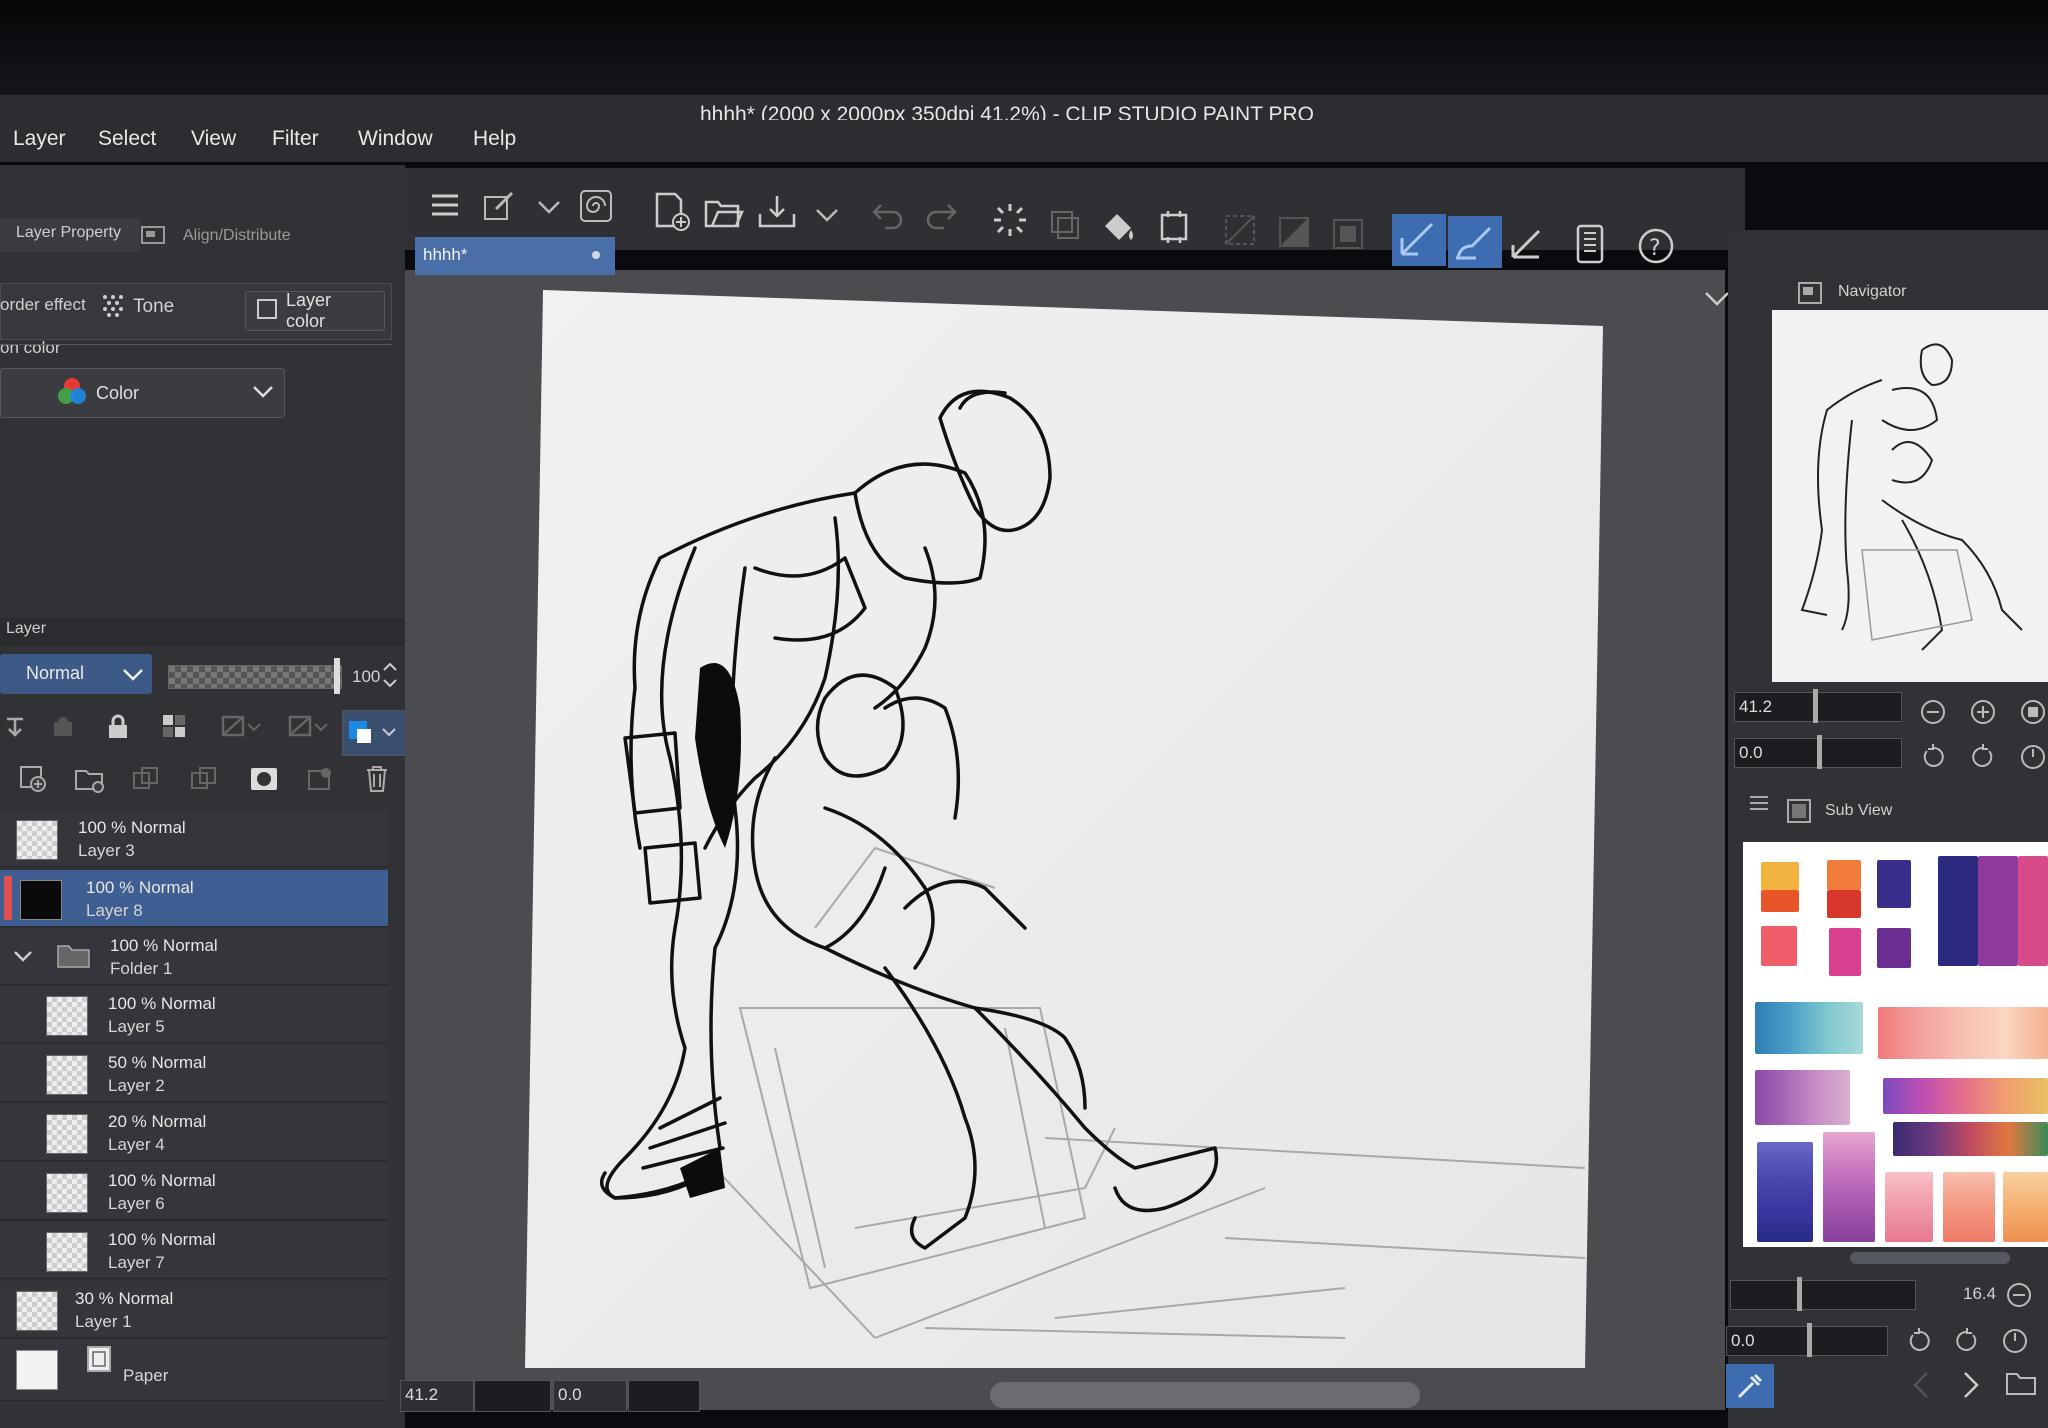 This screenshot has width=2048, height=1428. Describe the element at coordinates (664, 1396) in the screenshot. I see `angle-slider` at that location.